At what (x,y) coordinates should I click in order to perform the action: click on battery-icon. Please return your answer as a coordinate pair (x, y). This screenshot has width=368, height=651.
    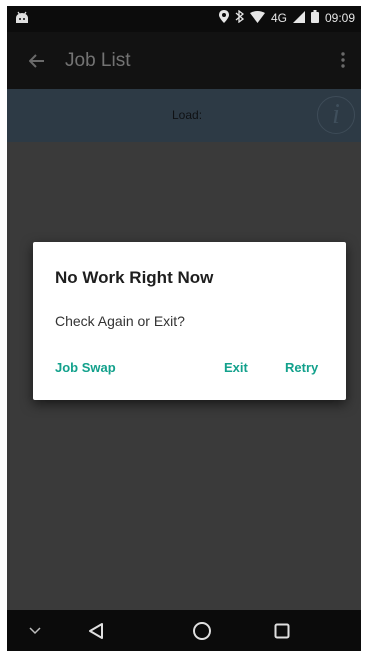
    Looking at the image, I should click on (314, 18).